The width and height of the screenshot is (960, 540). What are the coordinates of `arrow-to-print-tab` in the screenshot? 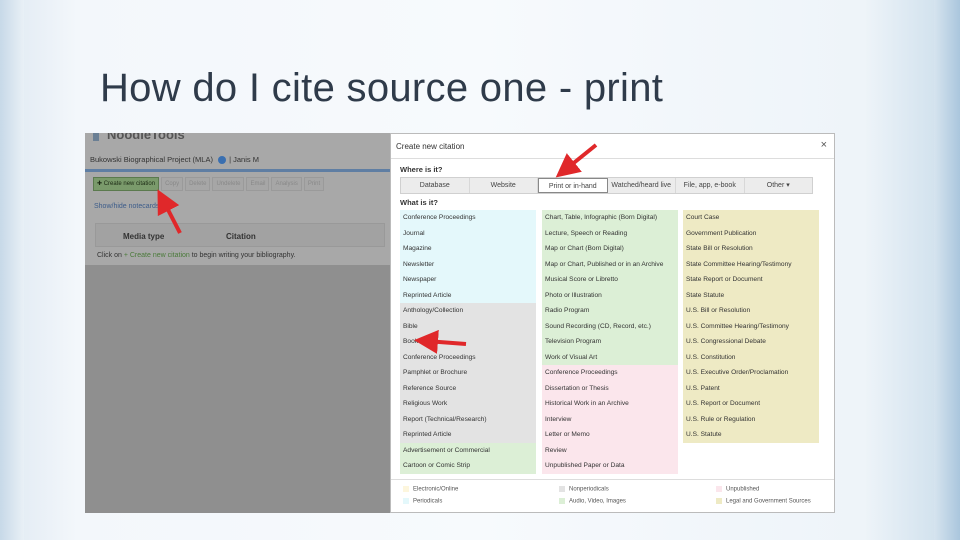 It's located at (576, 160).